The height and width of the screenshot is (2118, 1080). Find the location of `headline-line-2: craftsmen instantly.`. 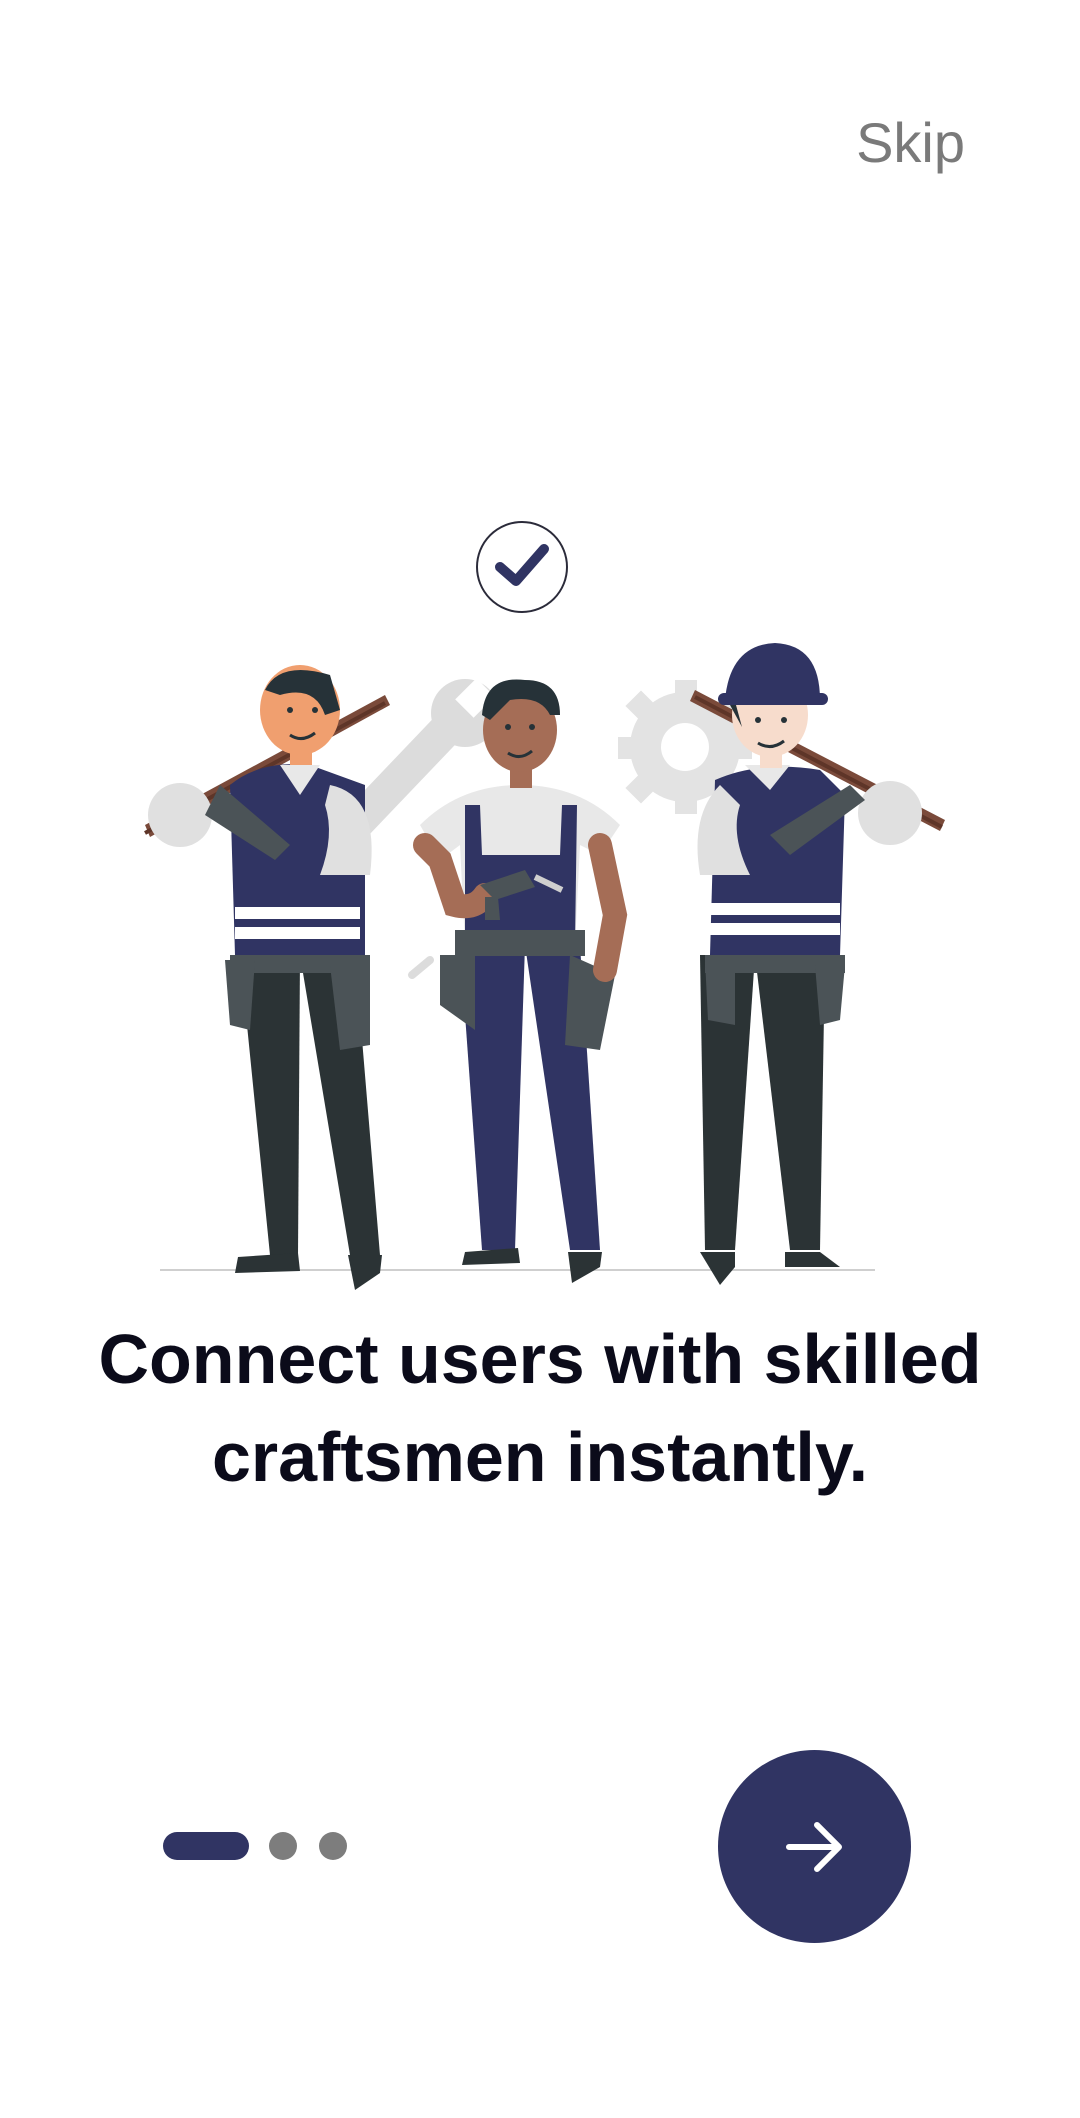

headline-line-2: craftsmen instantly. is located at coordinates (540, 1457).